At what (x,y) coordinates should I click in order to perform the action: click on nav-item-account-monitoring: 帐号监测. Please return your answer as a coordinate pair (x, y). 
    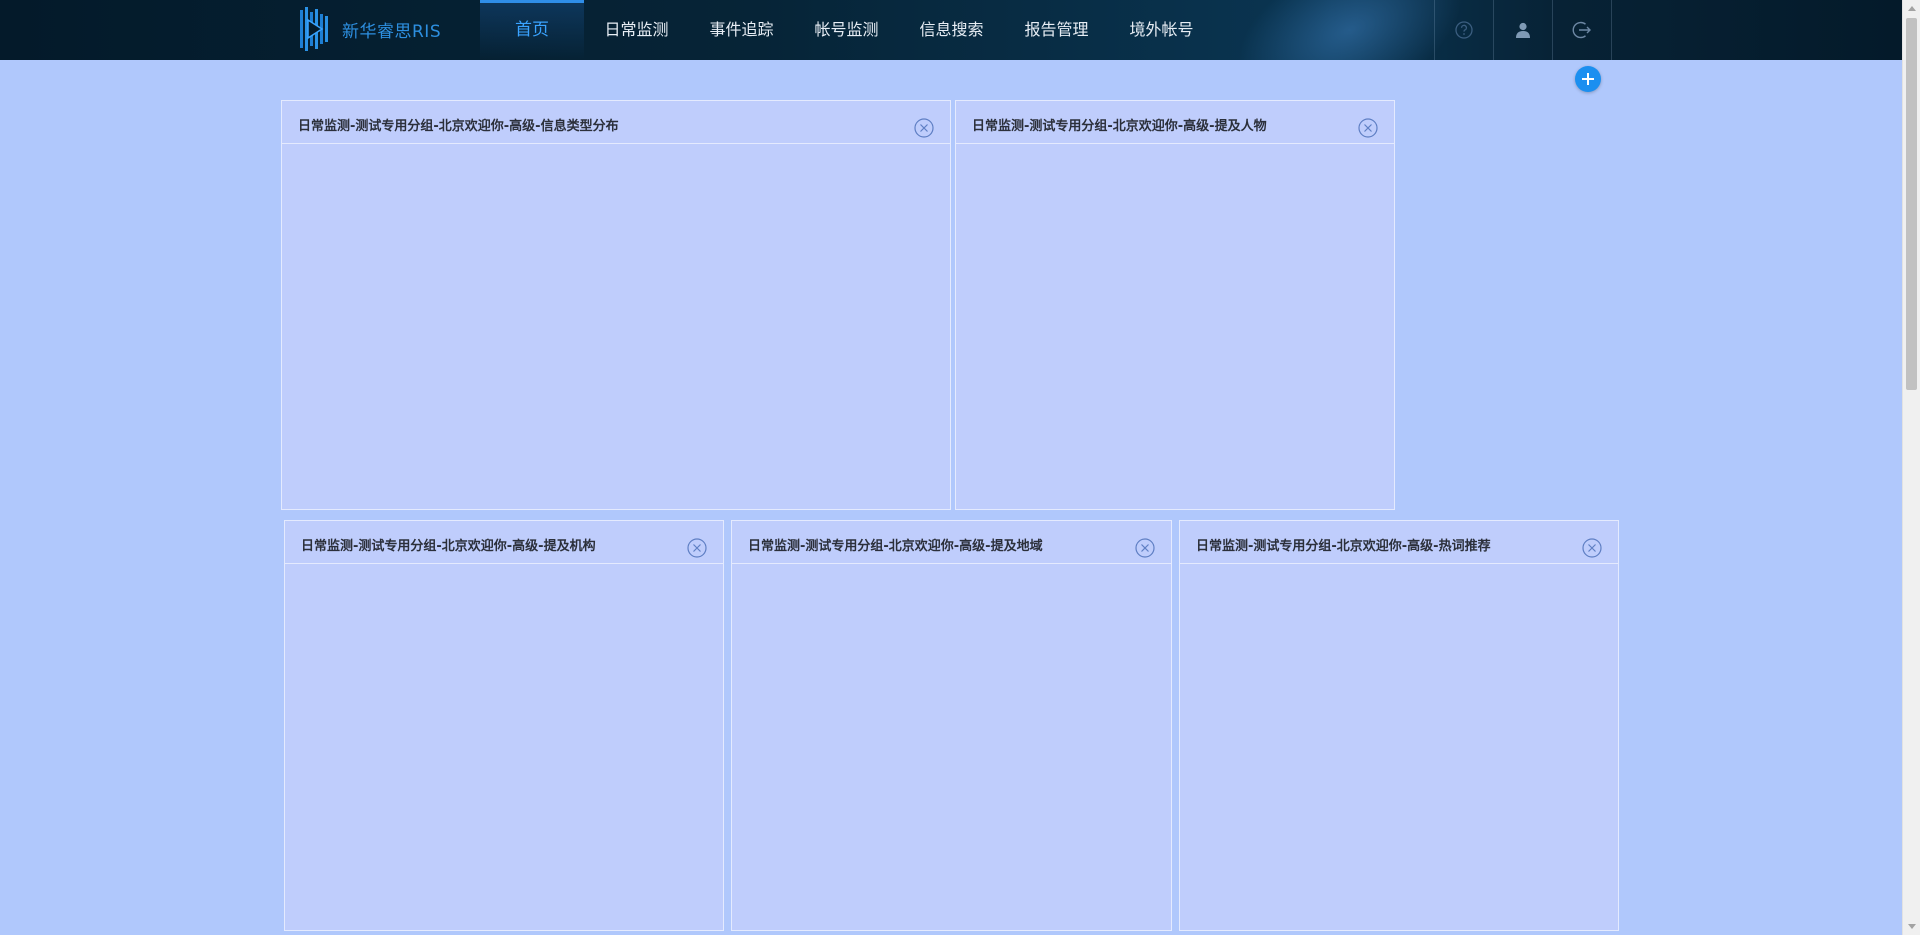
    Looking at the image, I should click on (846, 30).